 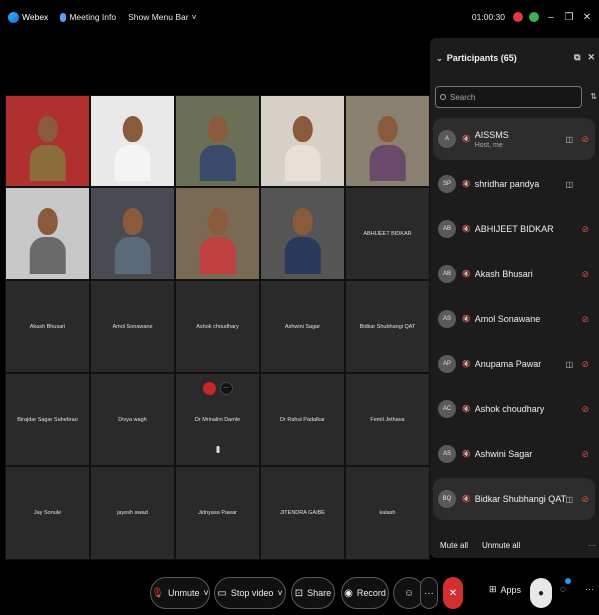 What do you see at coordinates (387, 233) in the screenshot?
I see `participant-name-tile: ABHIJEET BIDKAR` at bounding box center [387, 233].